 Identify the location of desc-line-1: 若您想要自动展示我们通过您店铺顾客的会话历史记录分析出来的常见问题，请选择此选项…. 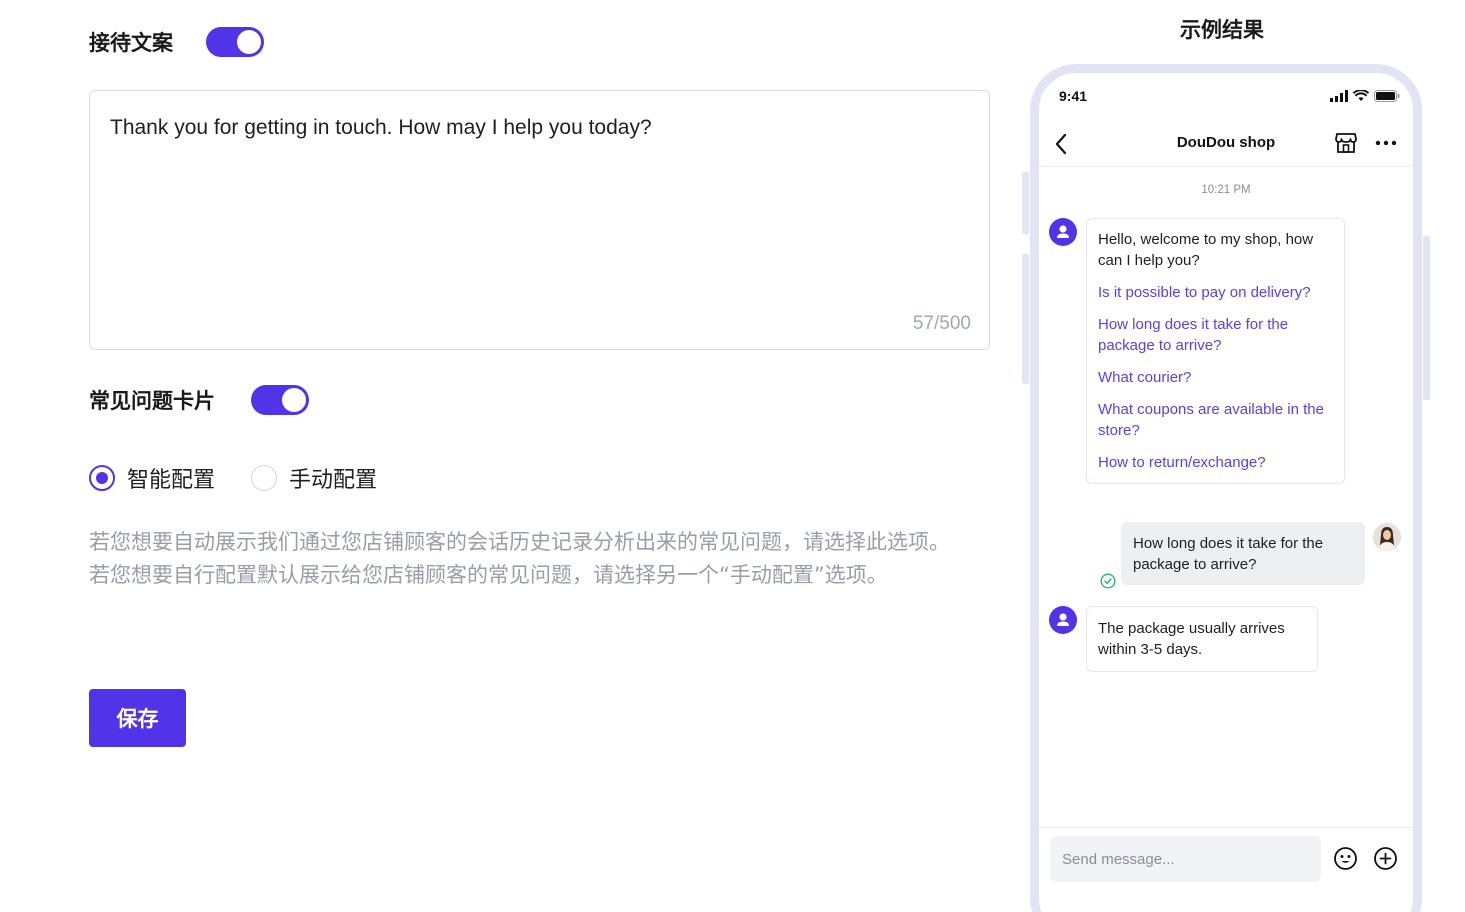
(519, 542).